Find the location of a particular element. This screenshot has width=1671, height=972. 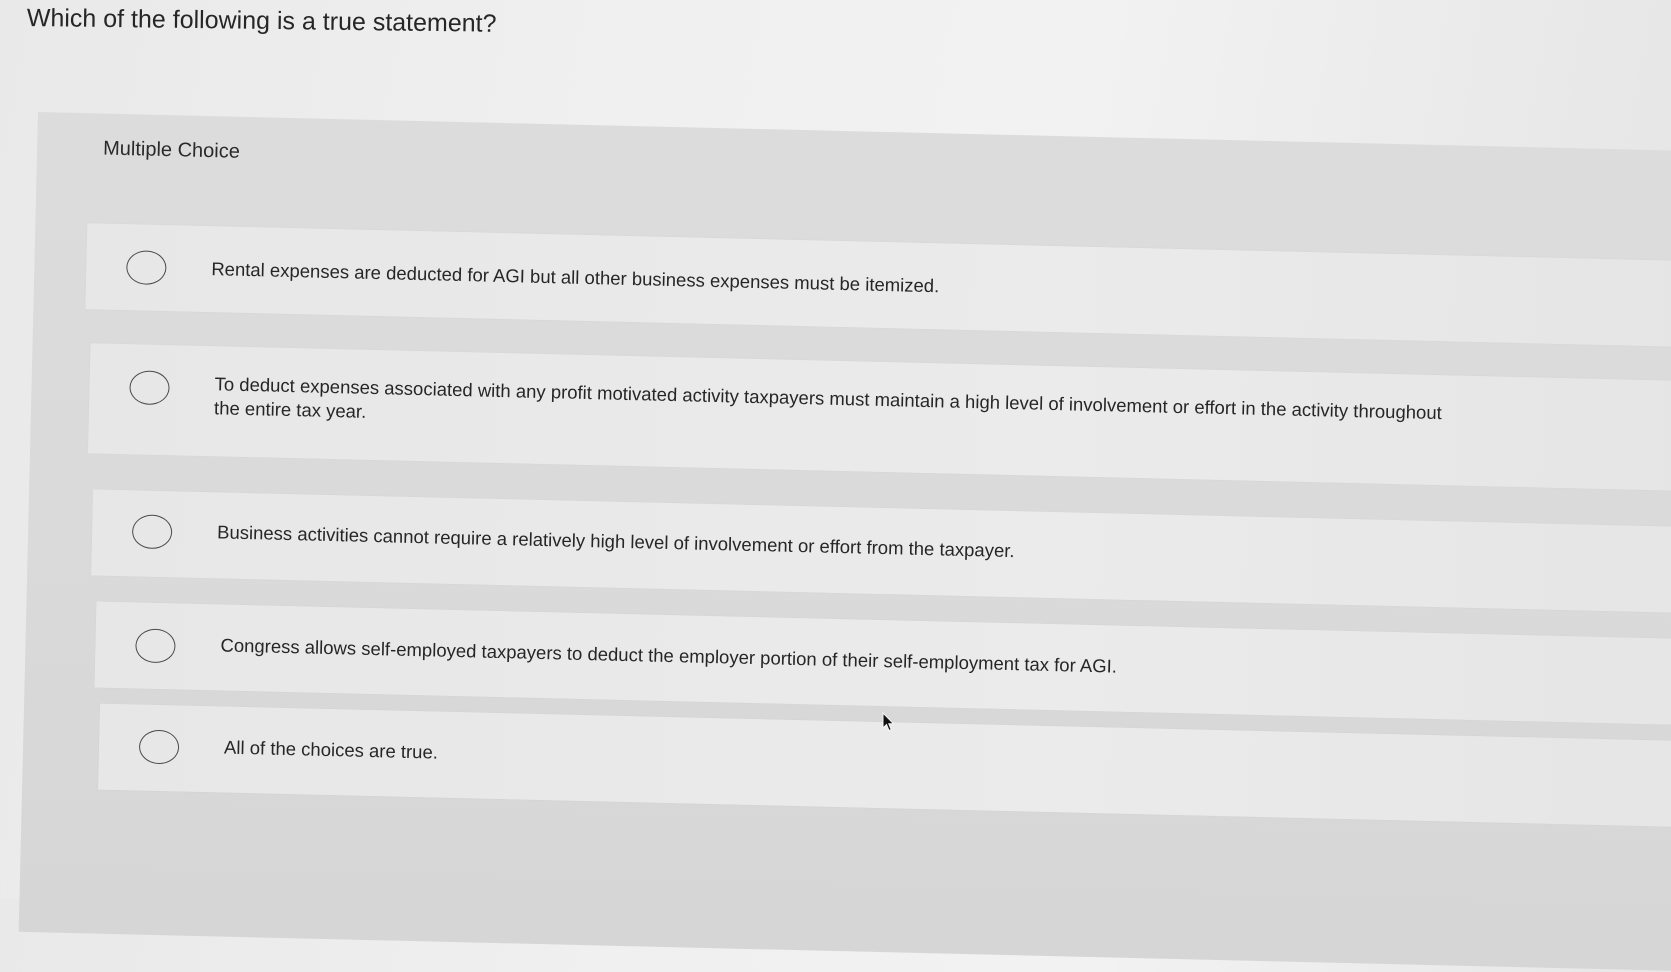

mouse-pointer-icon is located at coordinates (888, 722).